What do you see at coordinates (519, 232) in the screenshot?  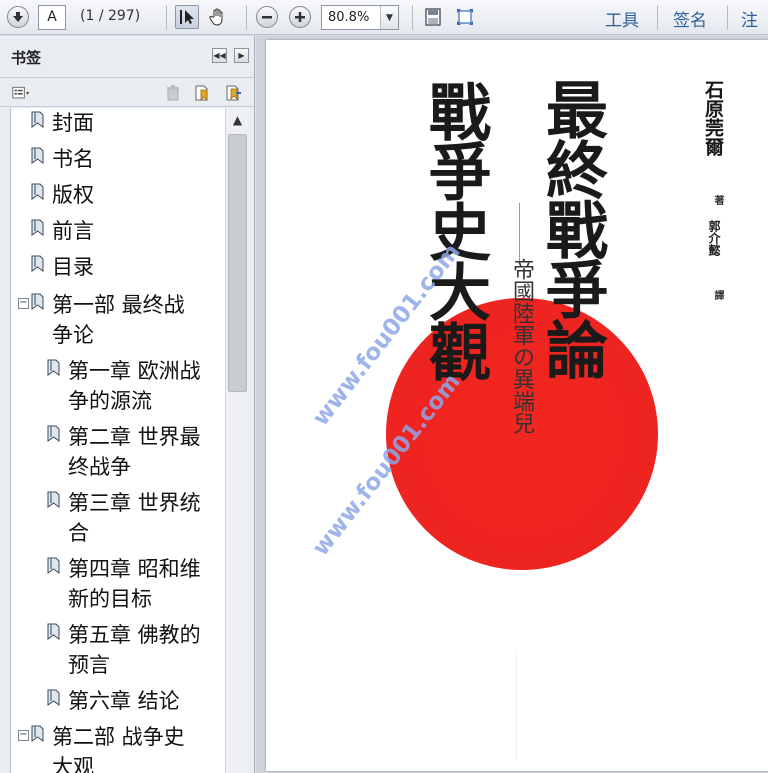 I see `subtitle-rule` at bounding box center [519, 232].